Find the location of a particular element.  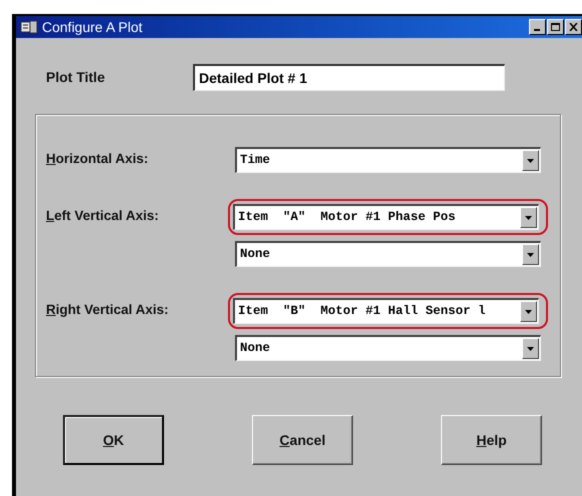

dialog-button: Cancel is located at coordinates (302, 440).